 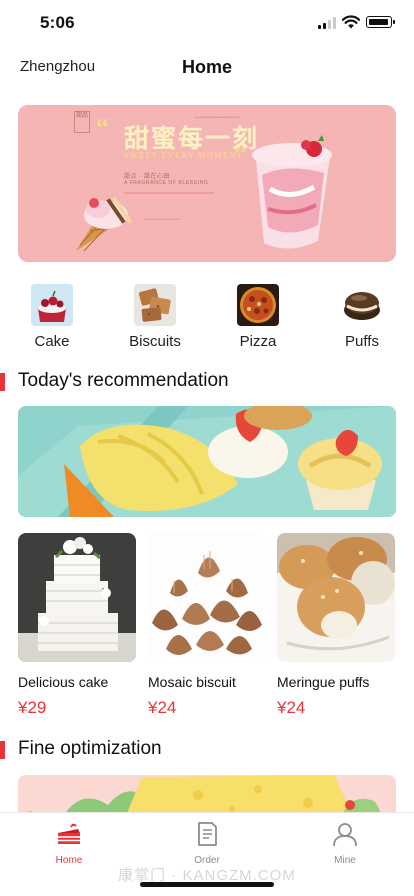 I want to click on nav-bar: Zhengzhou Home, so click(x=207, y=67).